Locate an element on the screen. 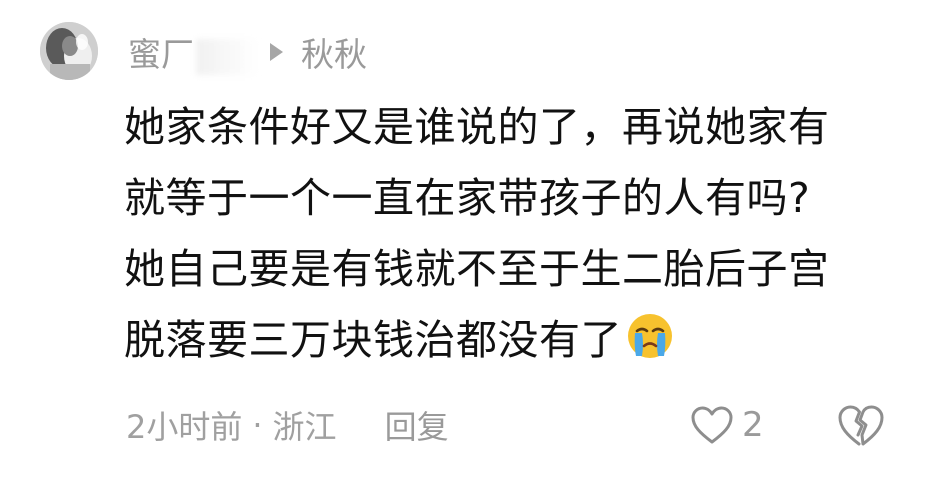  comment-location: 浙江 is located at coordinates (304, 427).